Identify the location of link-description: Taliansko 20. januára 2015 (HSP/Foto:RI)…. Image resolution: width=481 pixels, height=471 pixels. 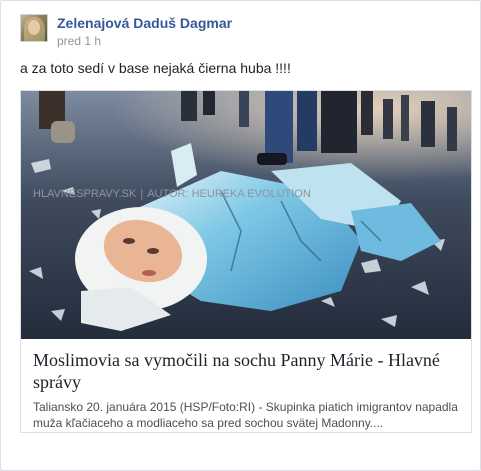
(245, 415).